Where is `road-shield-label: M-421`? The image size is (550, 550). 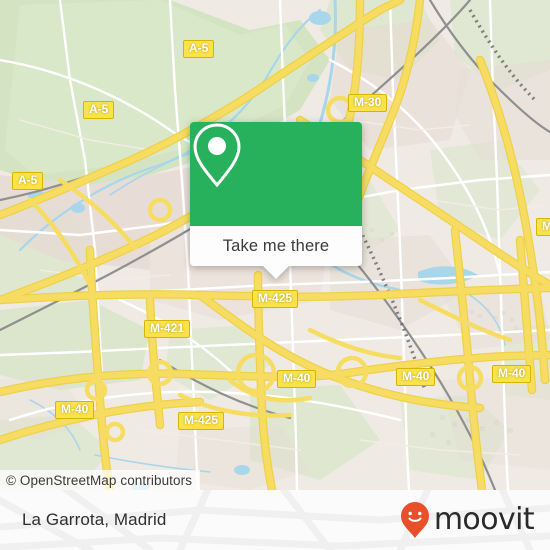 road-shield-label: M-421 is located at coordinates (167, 328).